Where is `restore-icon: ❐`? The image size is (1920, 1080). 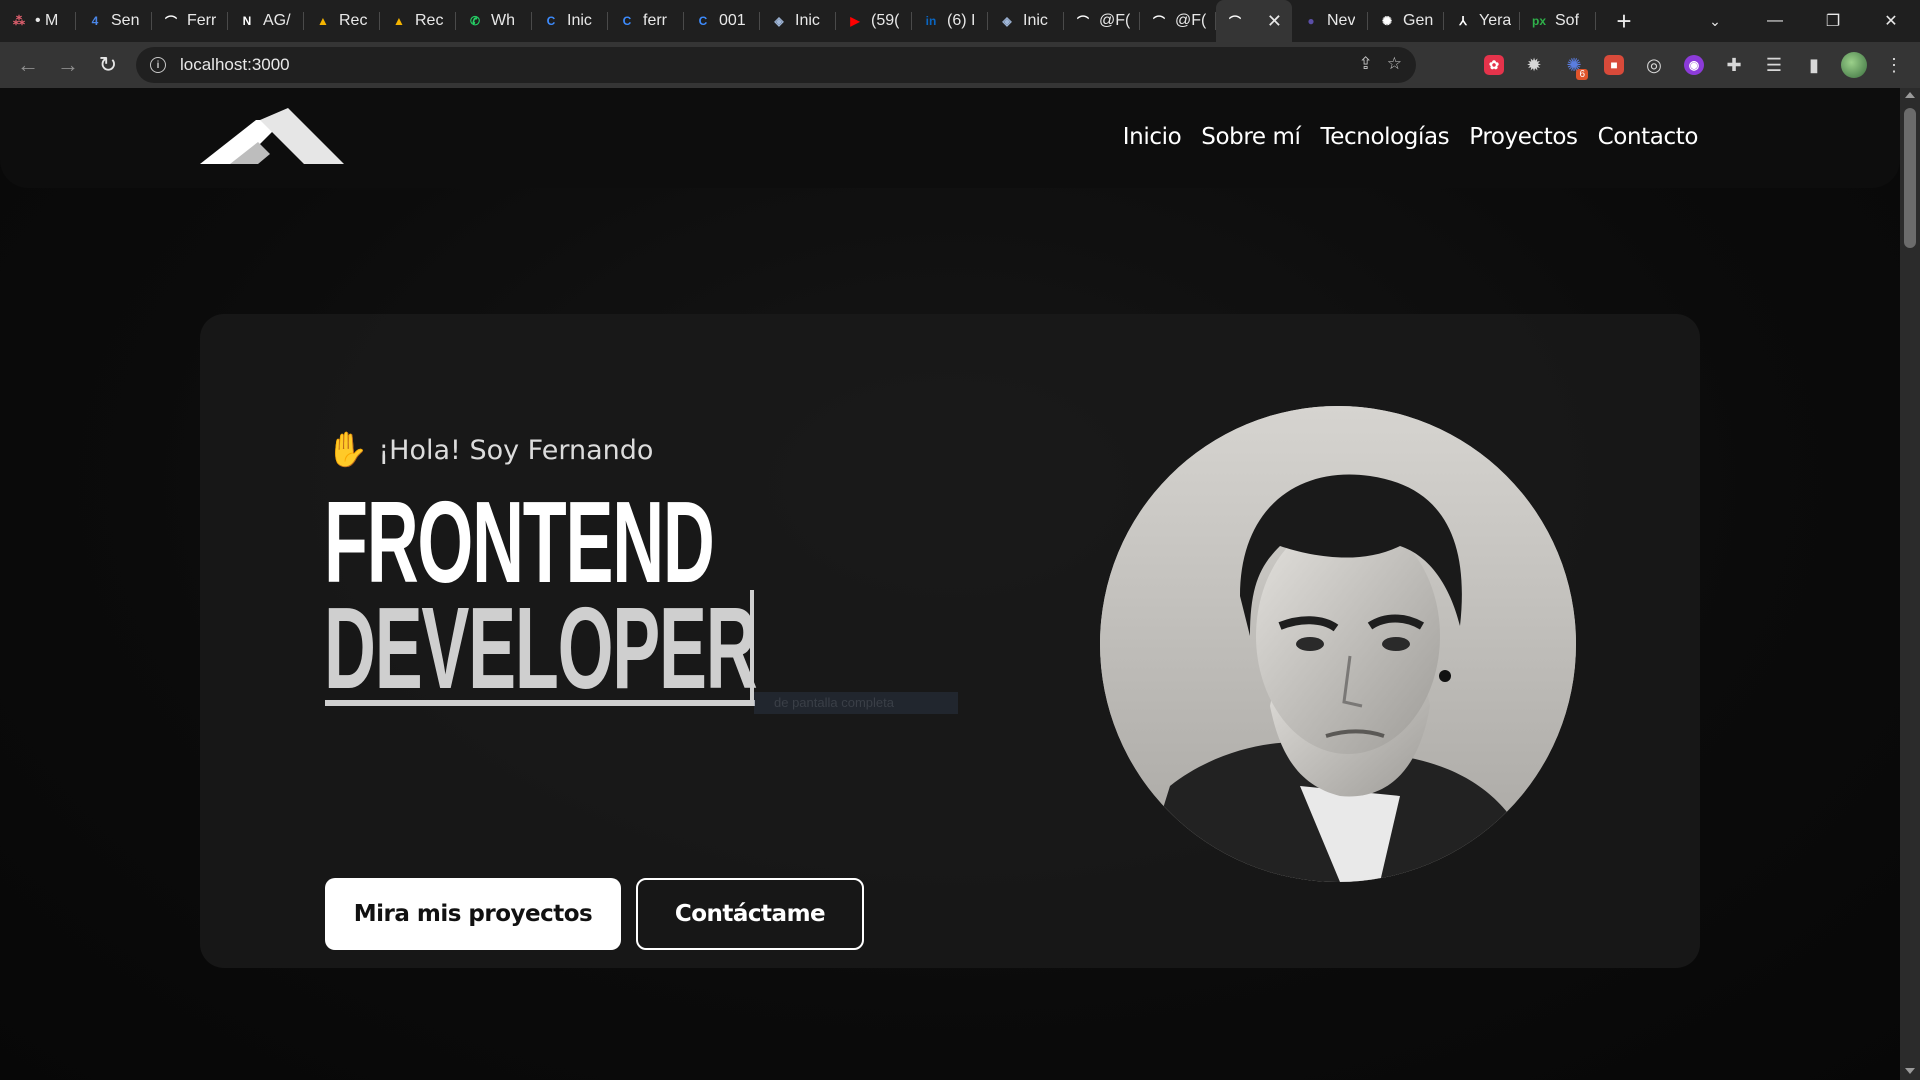 restore-icon: ❐ is located at coordinates (1833, 21).